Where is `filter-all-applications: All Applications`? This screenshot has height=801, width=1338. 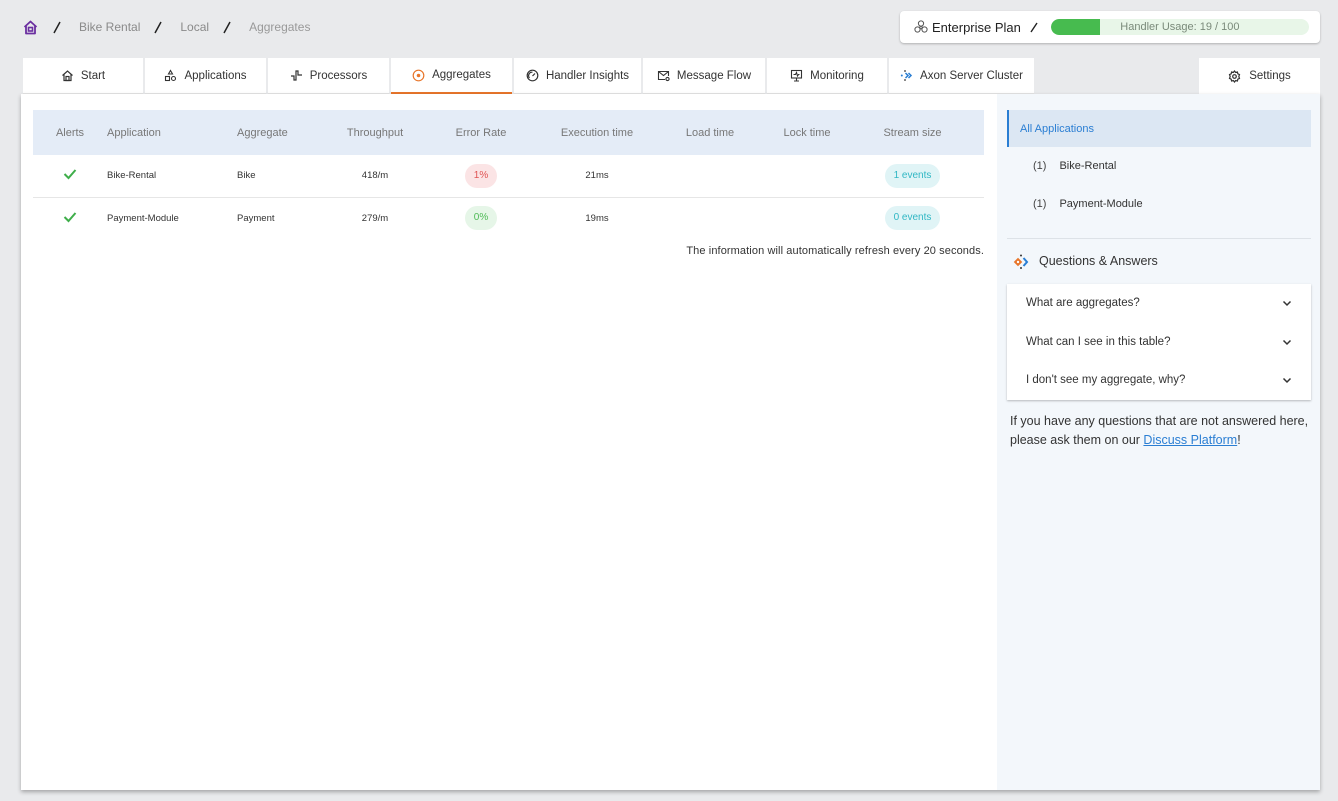 filter-all-applications: All Applications is located at coordinates (1159, 128).